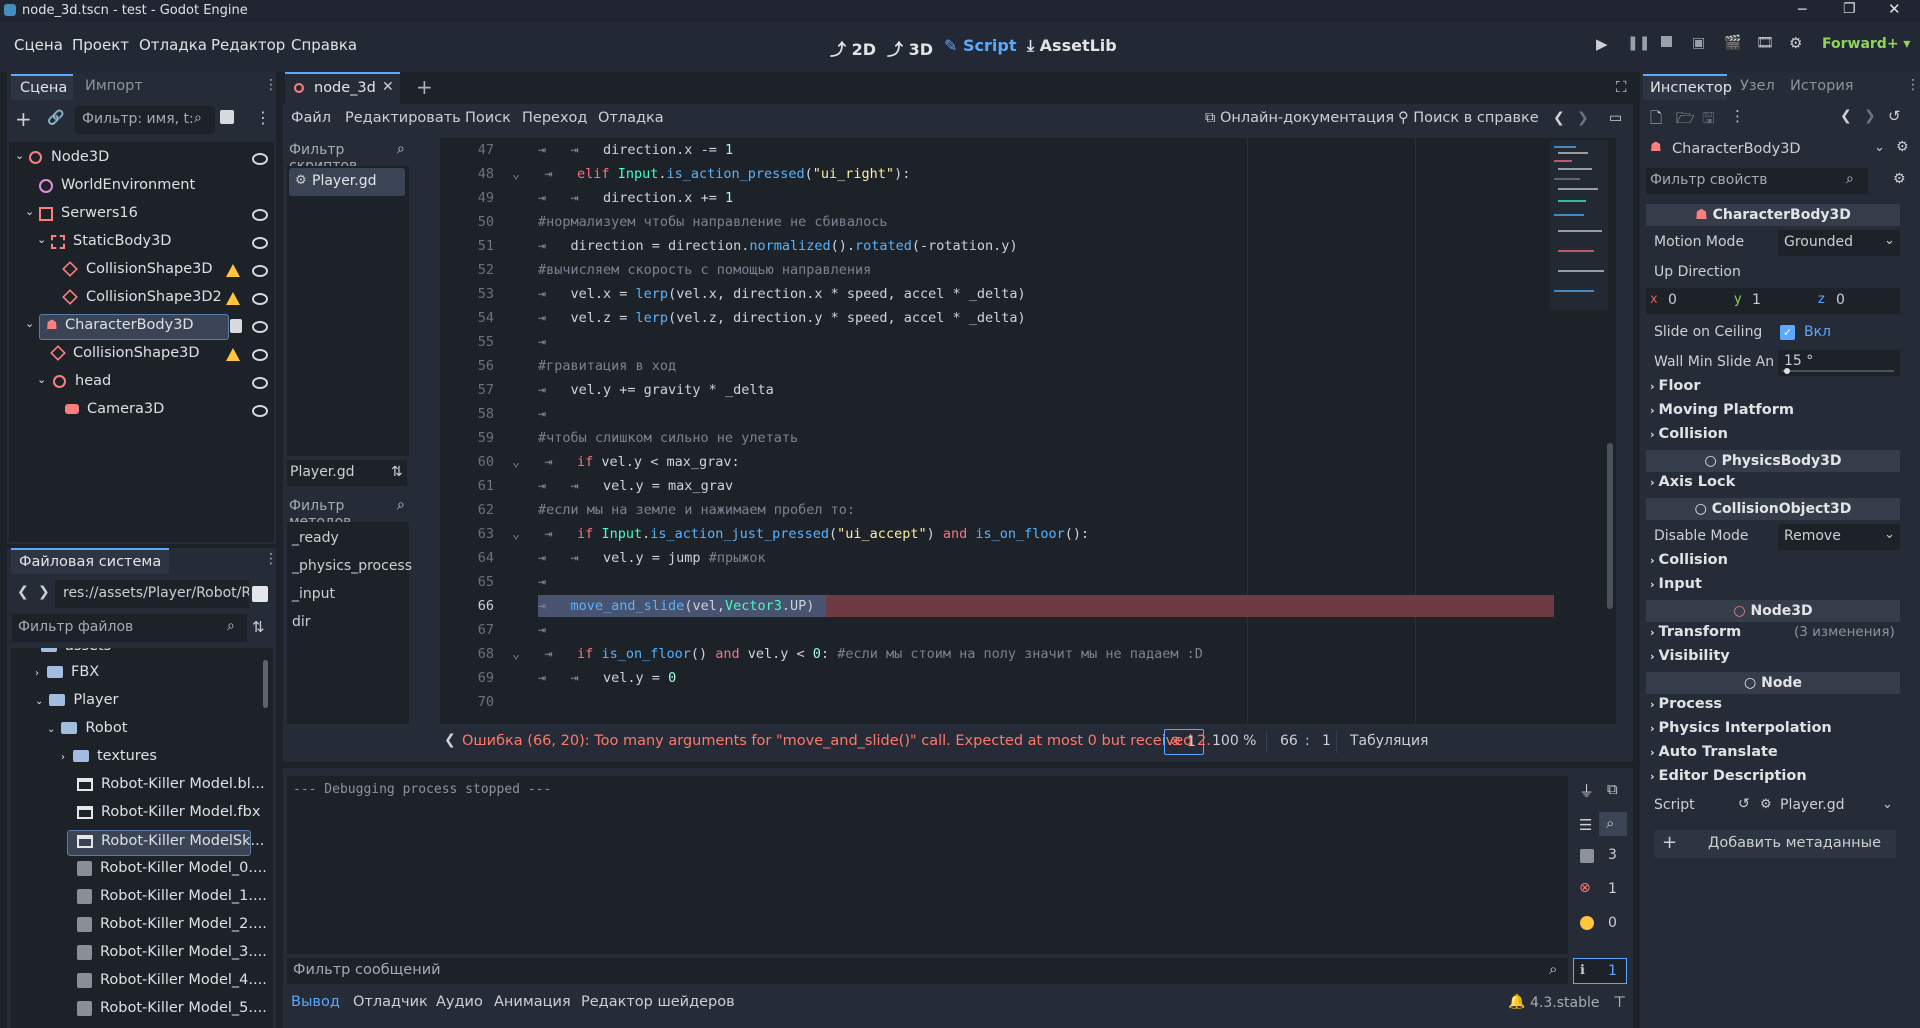  I want to click on up-z-field: 0, so click(1840, 300).